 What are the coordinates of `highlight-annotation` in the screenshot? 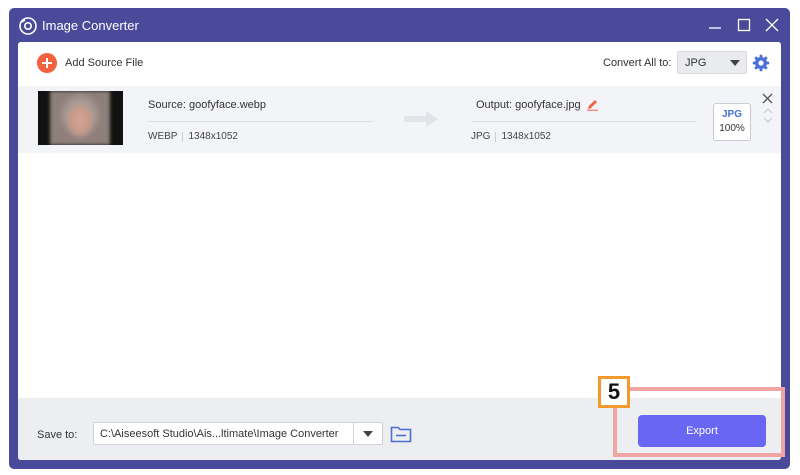 It's located at (699, 422).